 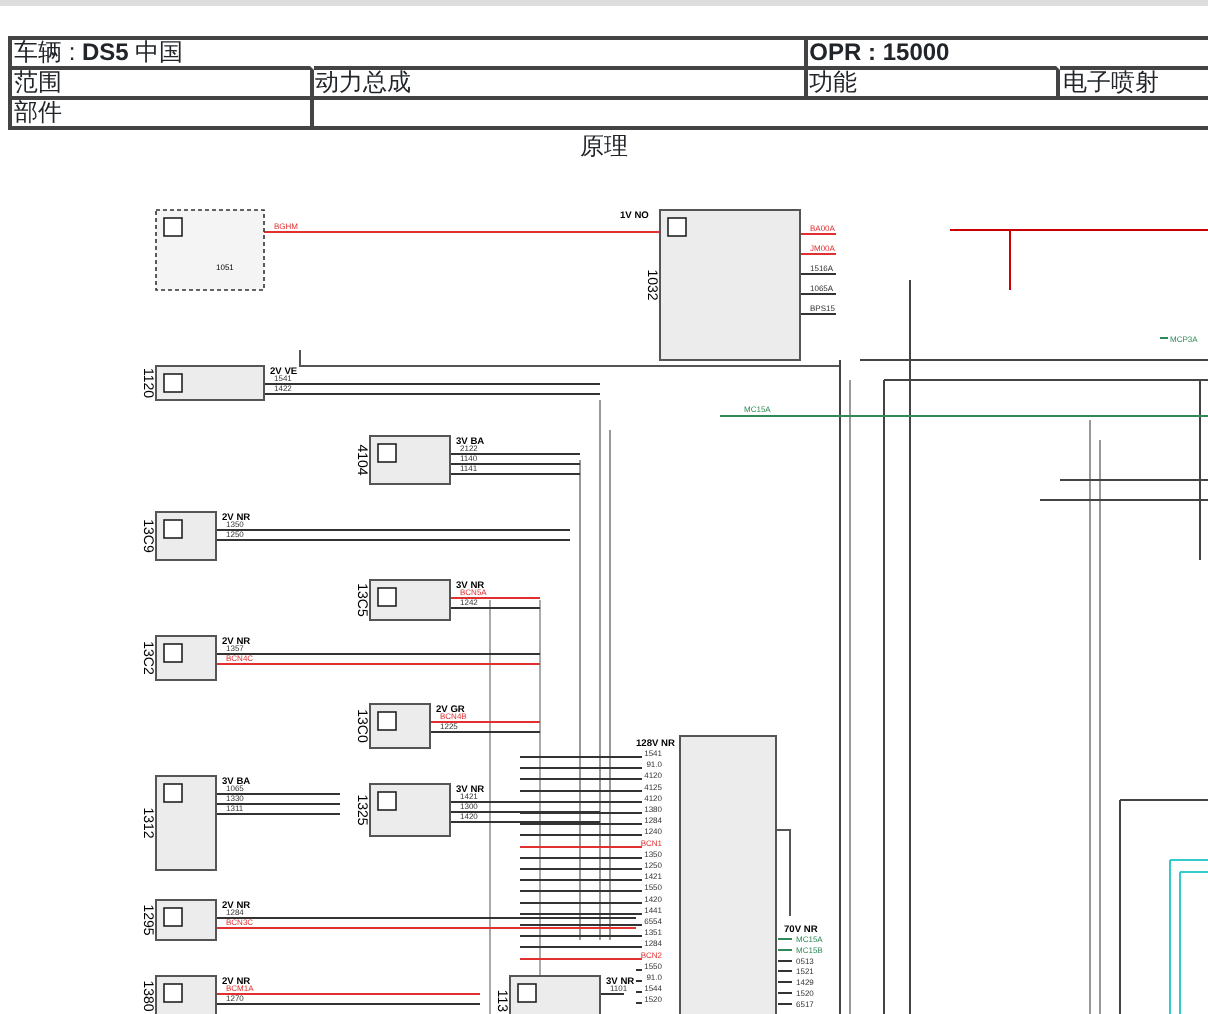 What do you see at coordinates (833, 82) in the screenshot?
I see `header-text: 功能` at bounding box center [833, 82].